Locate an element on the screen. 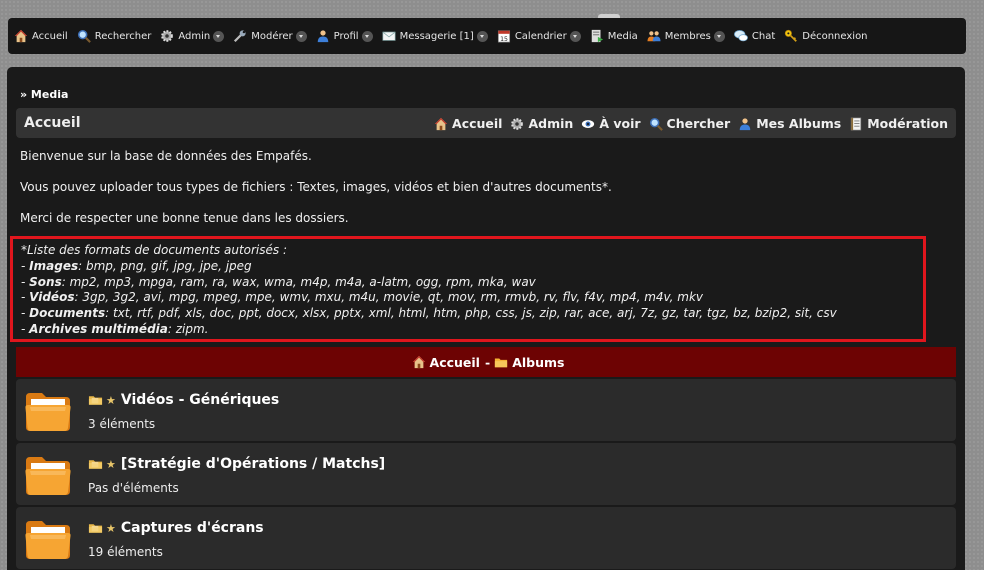  wrench-icon is located at coordinates (240, 36).